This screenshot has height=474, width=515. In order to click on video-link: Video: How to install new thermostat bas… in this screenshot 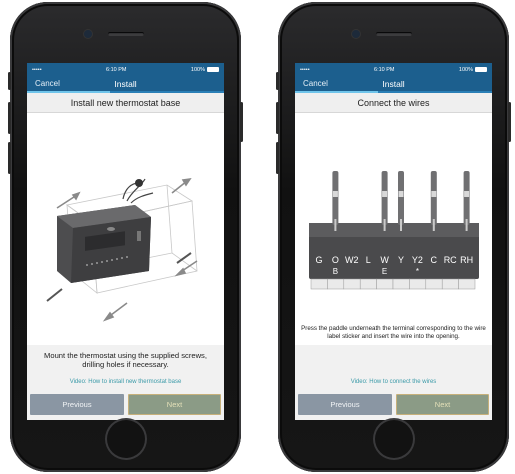, I will do `click(125, 382)`.